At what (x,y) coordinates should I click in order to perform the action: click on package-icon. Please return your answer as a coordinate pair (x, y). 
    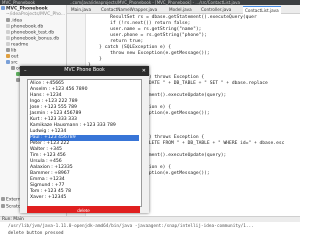
    Looking at the image, I should click on (13, 68).